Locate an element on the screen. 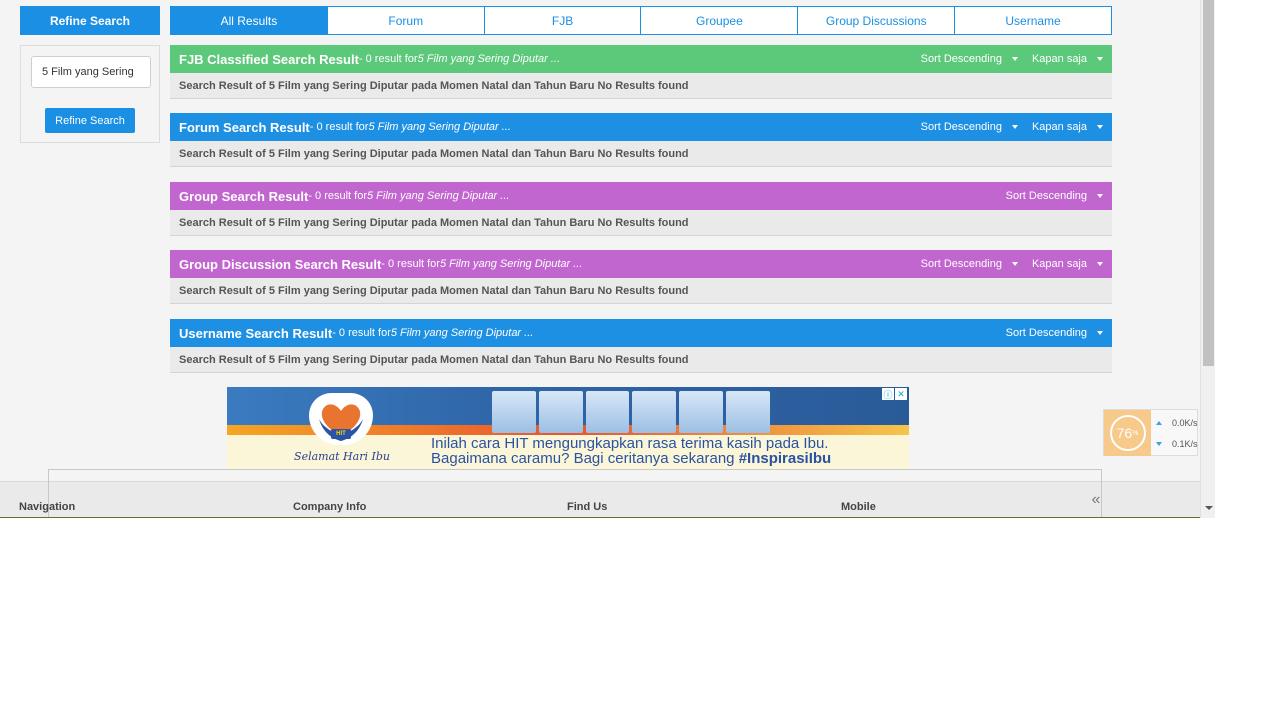 The image size is (1280, 720). ad-tagline: Selamat Hari Ibu is located at coordinates (342, 456).